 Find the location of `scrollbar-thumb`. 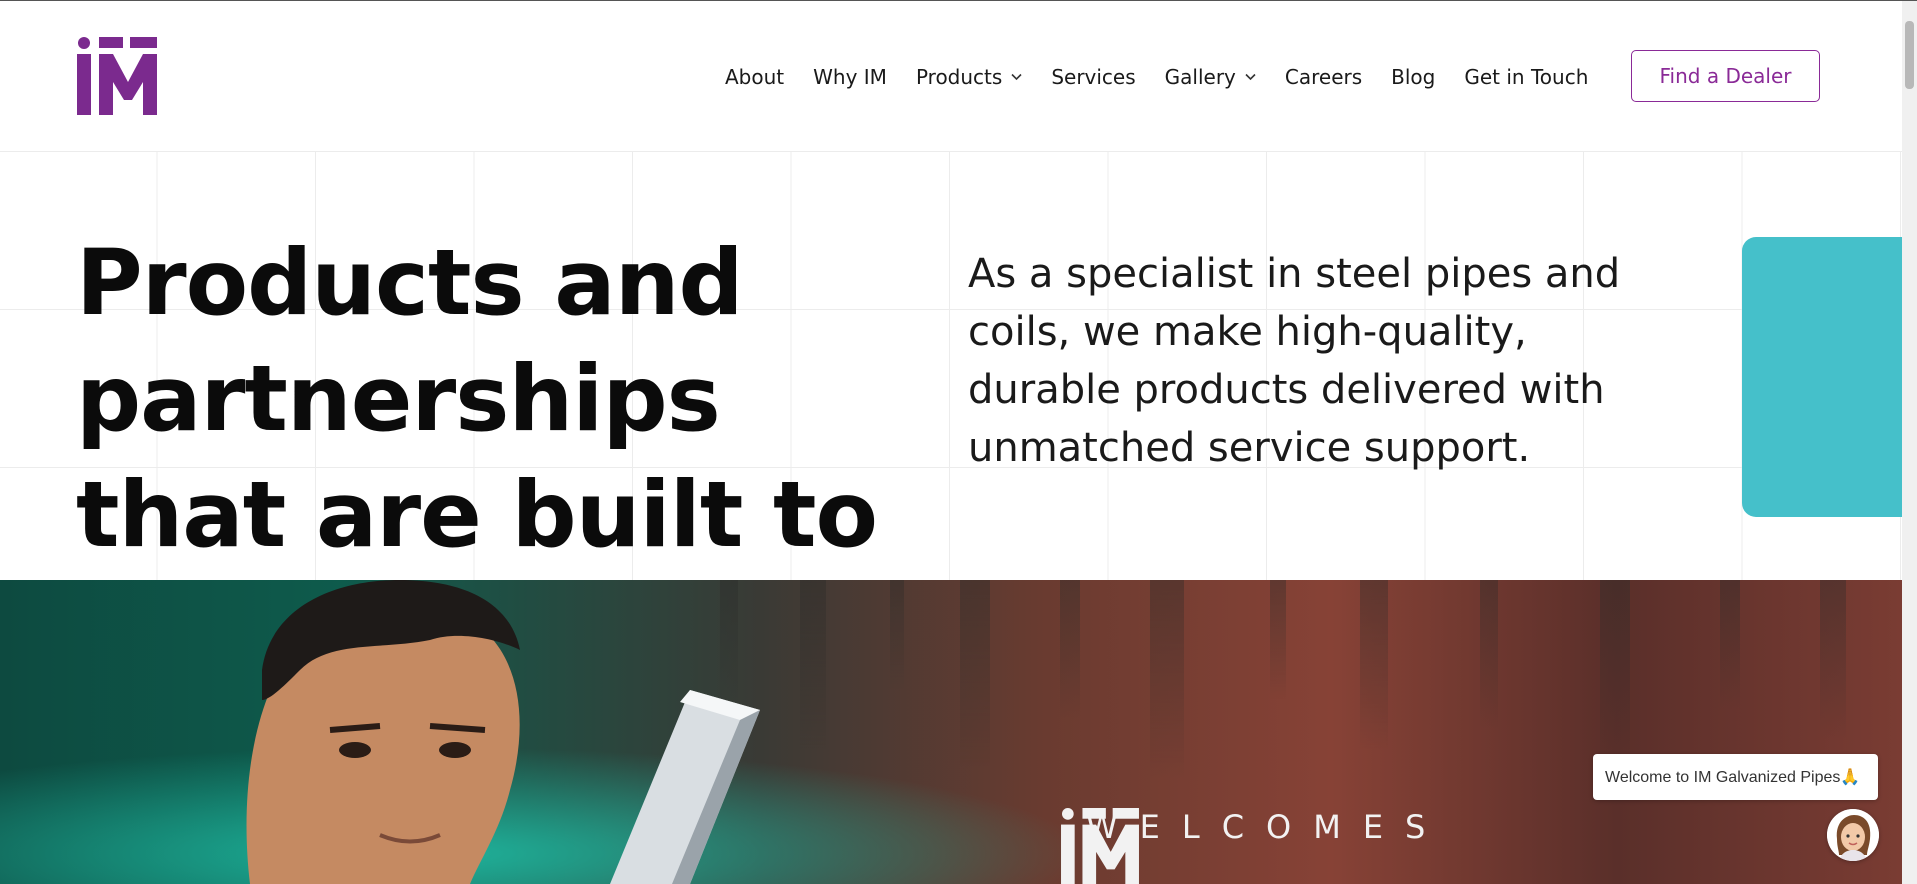

scrollbar-thumb is located at coordinates (1909, 55).